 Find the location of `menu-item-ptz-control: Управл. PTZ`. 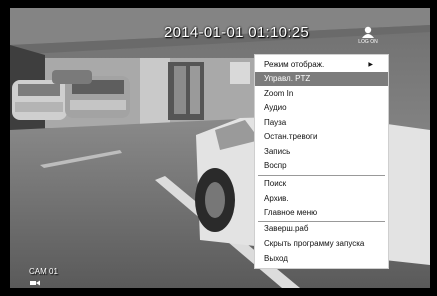

menu-item-ptz-control: Управл. PTZ is located at coordinates (321, 79).